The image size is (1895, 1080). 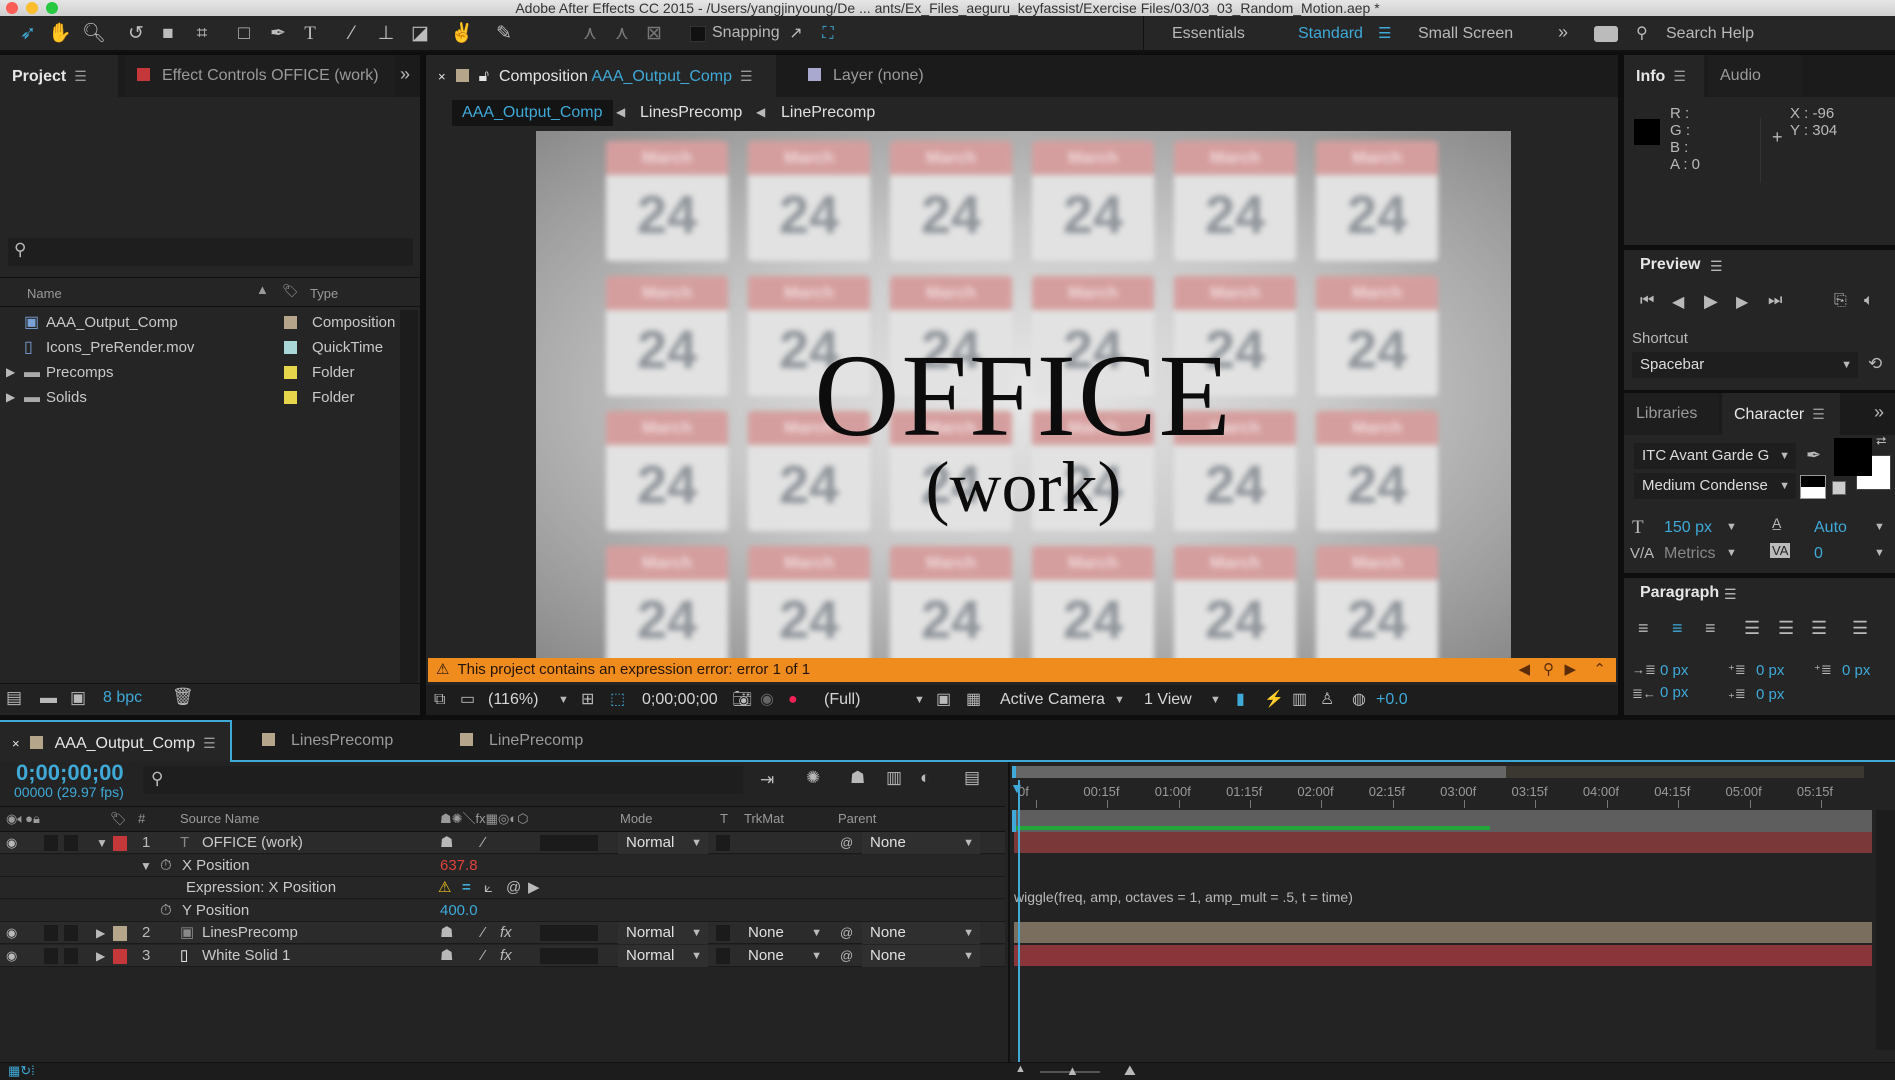 I want to click on panel-overflow-icon: », so click(x=405, y=74).